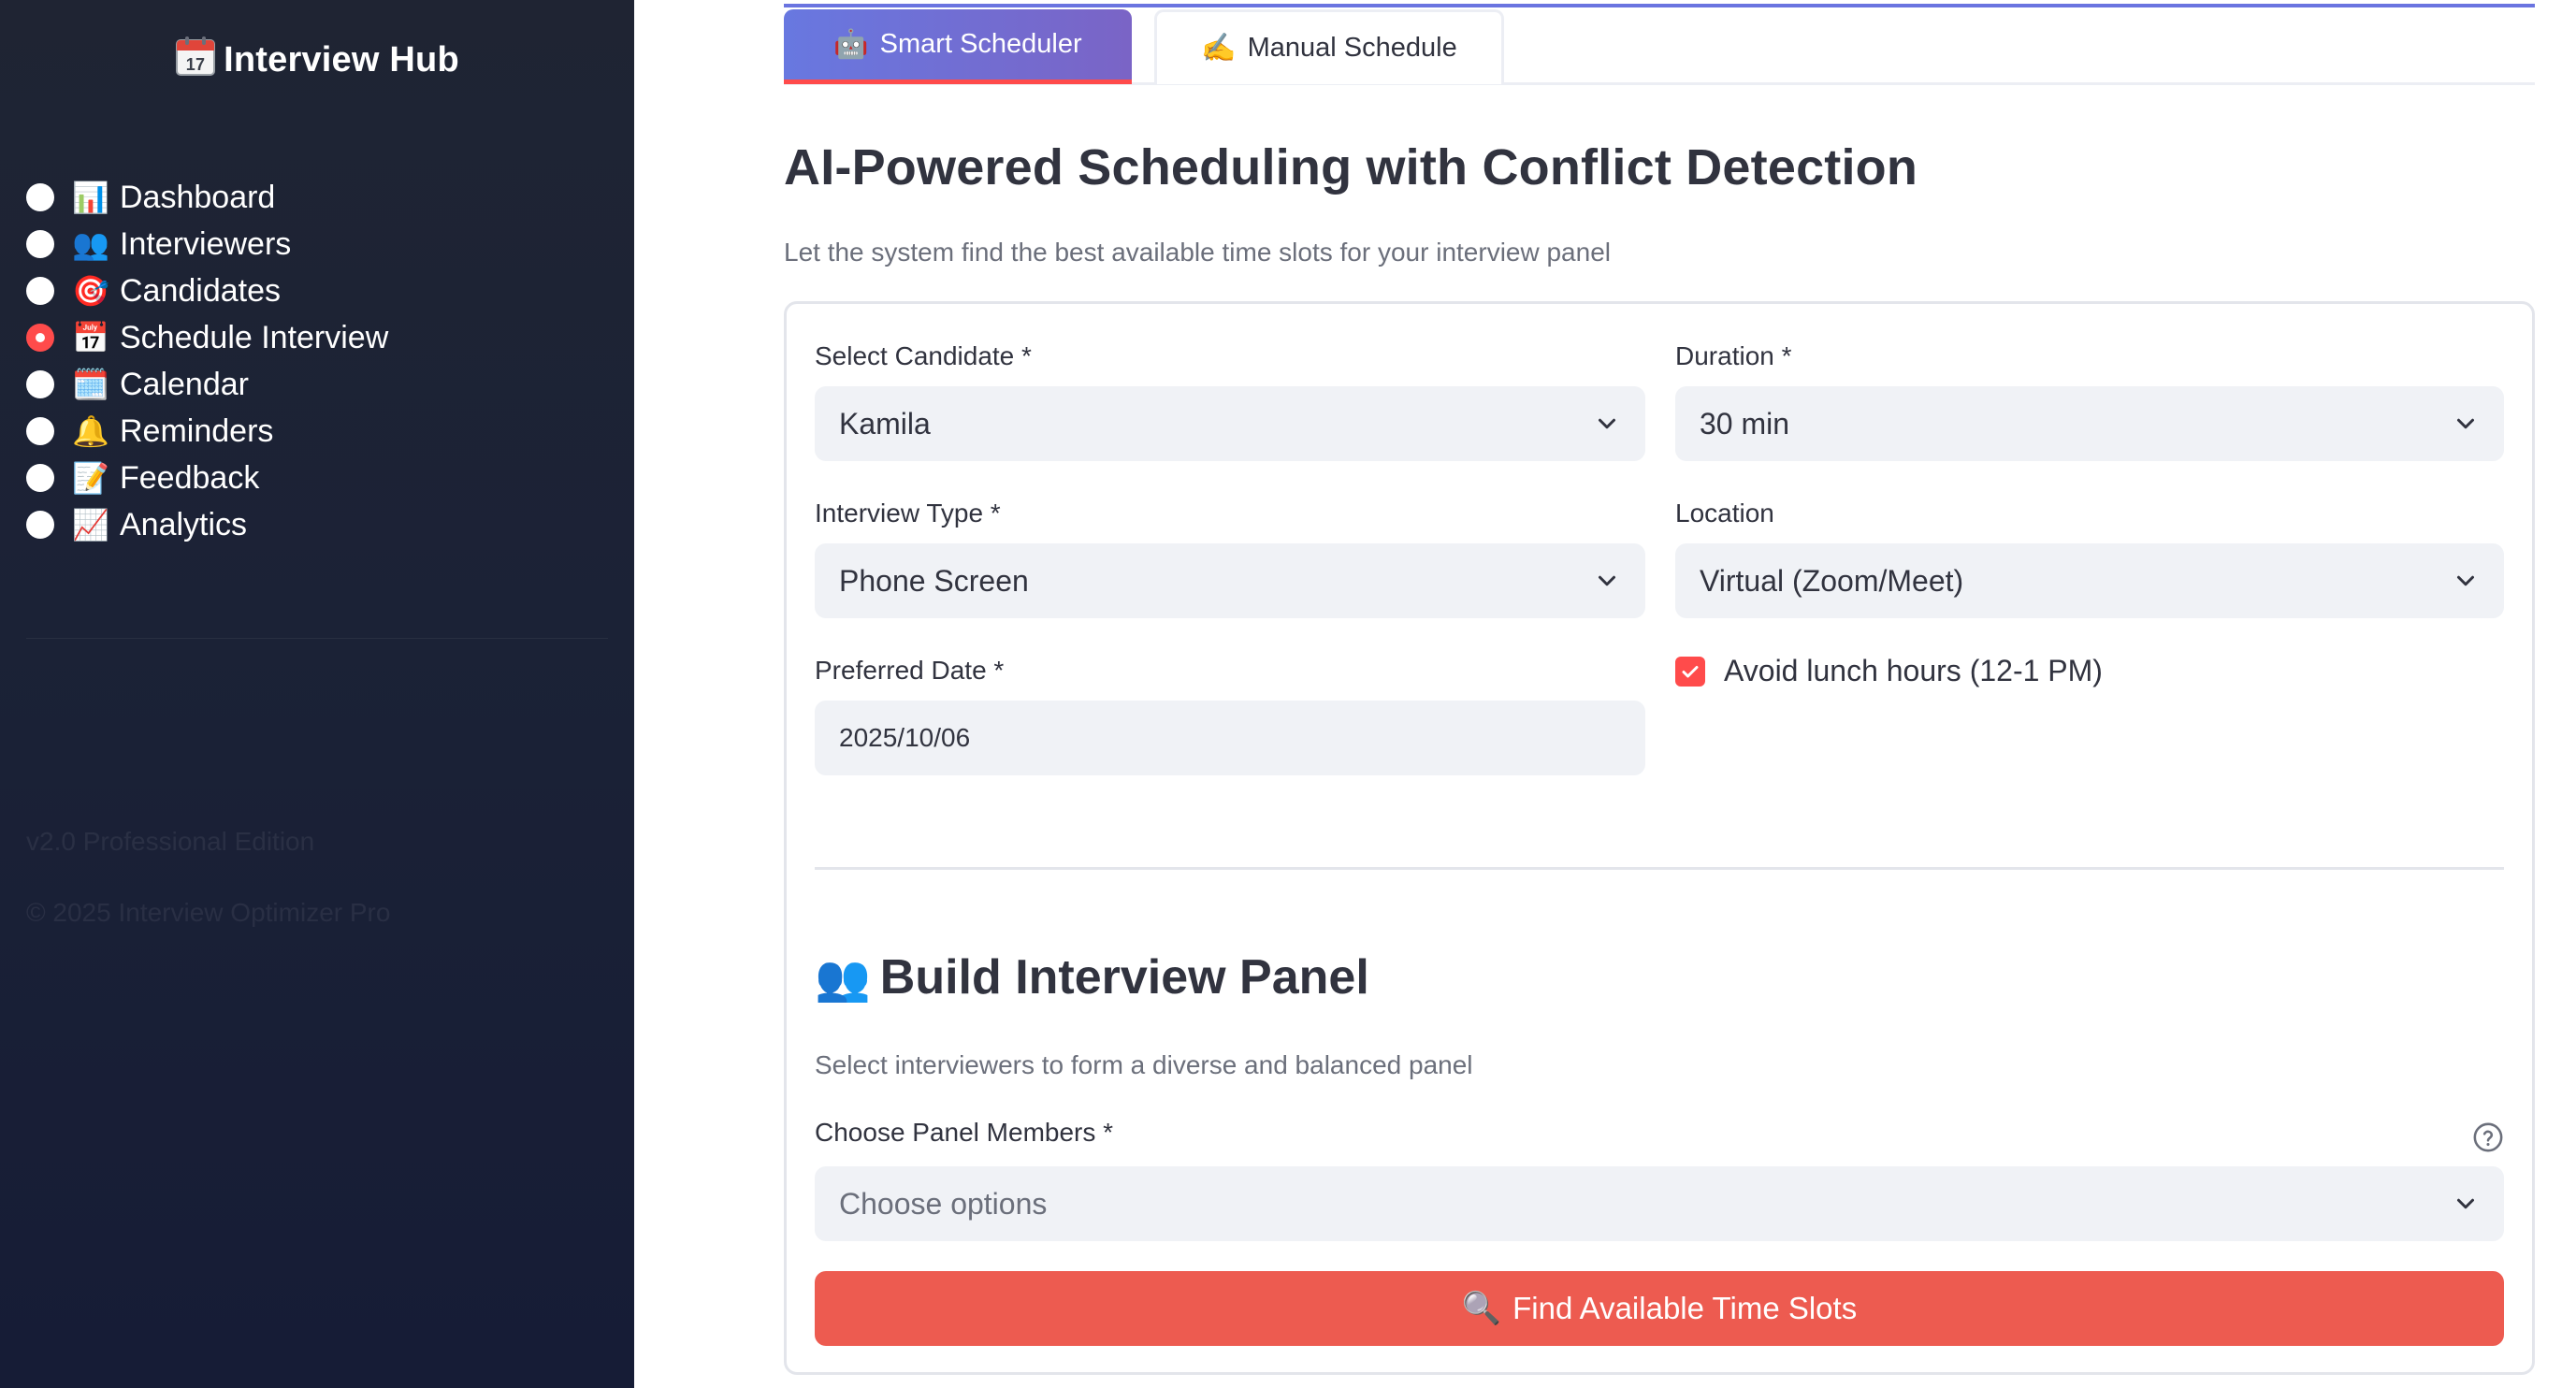 The image size is (2576, 1388). I want to click on brand: 17 Interview Hub, so click(317, 61).